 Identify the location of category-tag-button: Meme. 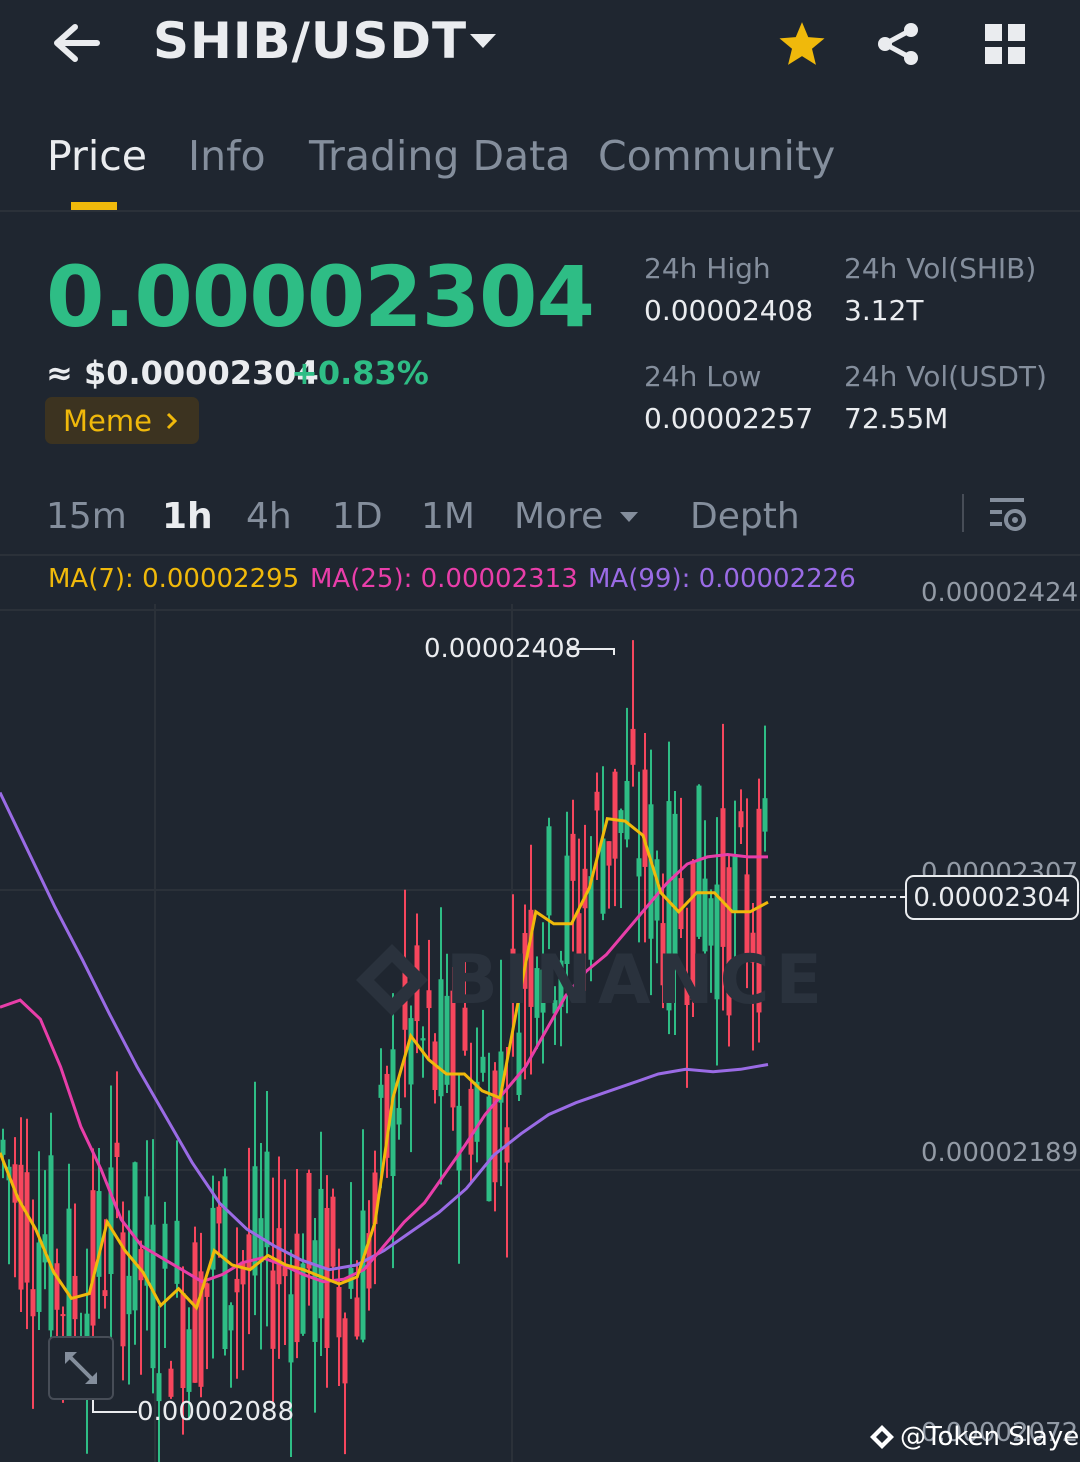
(122, 420).